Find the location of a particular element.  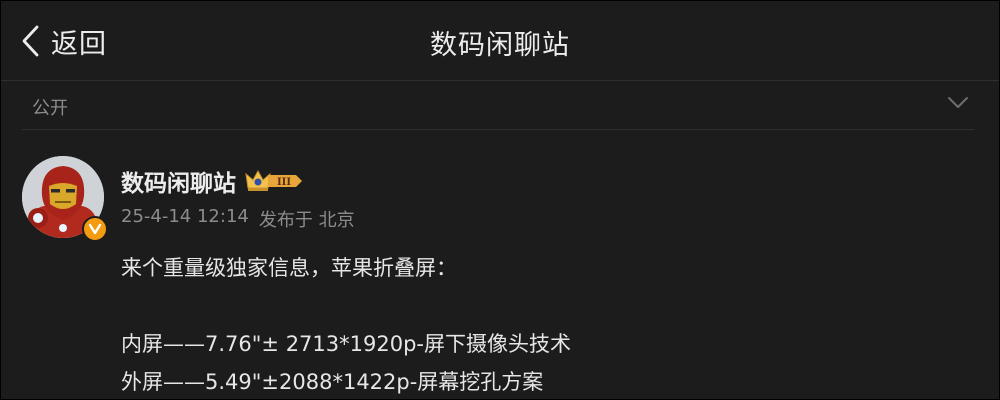

visibility-selector: 公开 is located at coordinates (500, 105).